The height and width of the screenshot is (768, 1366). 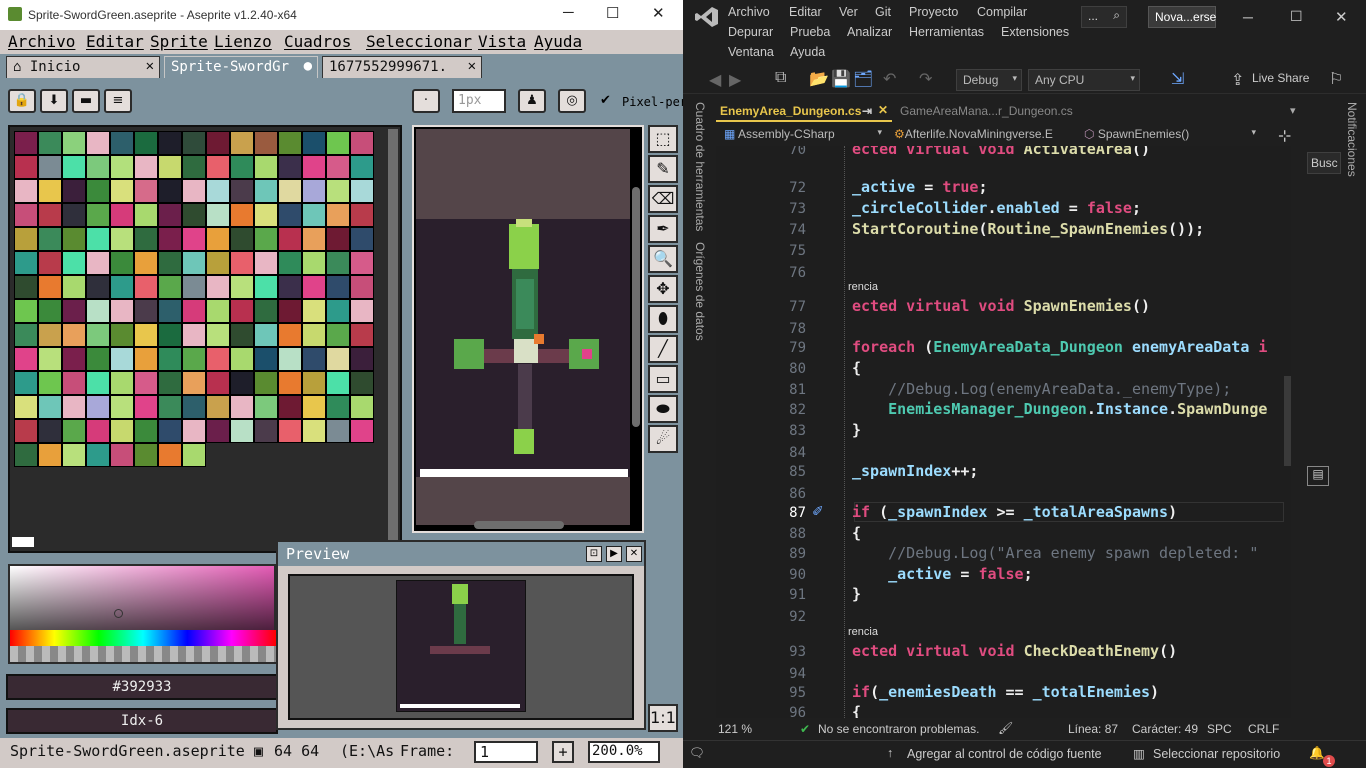 I want to click on color-index-field: Idx-6, so click(x=142, y=721).